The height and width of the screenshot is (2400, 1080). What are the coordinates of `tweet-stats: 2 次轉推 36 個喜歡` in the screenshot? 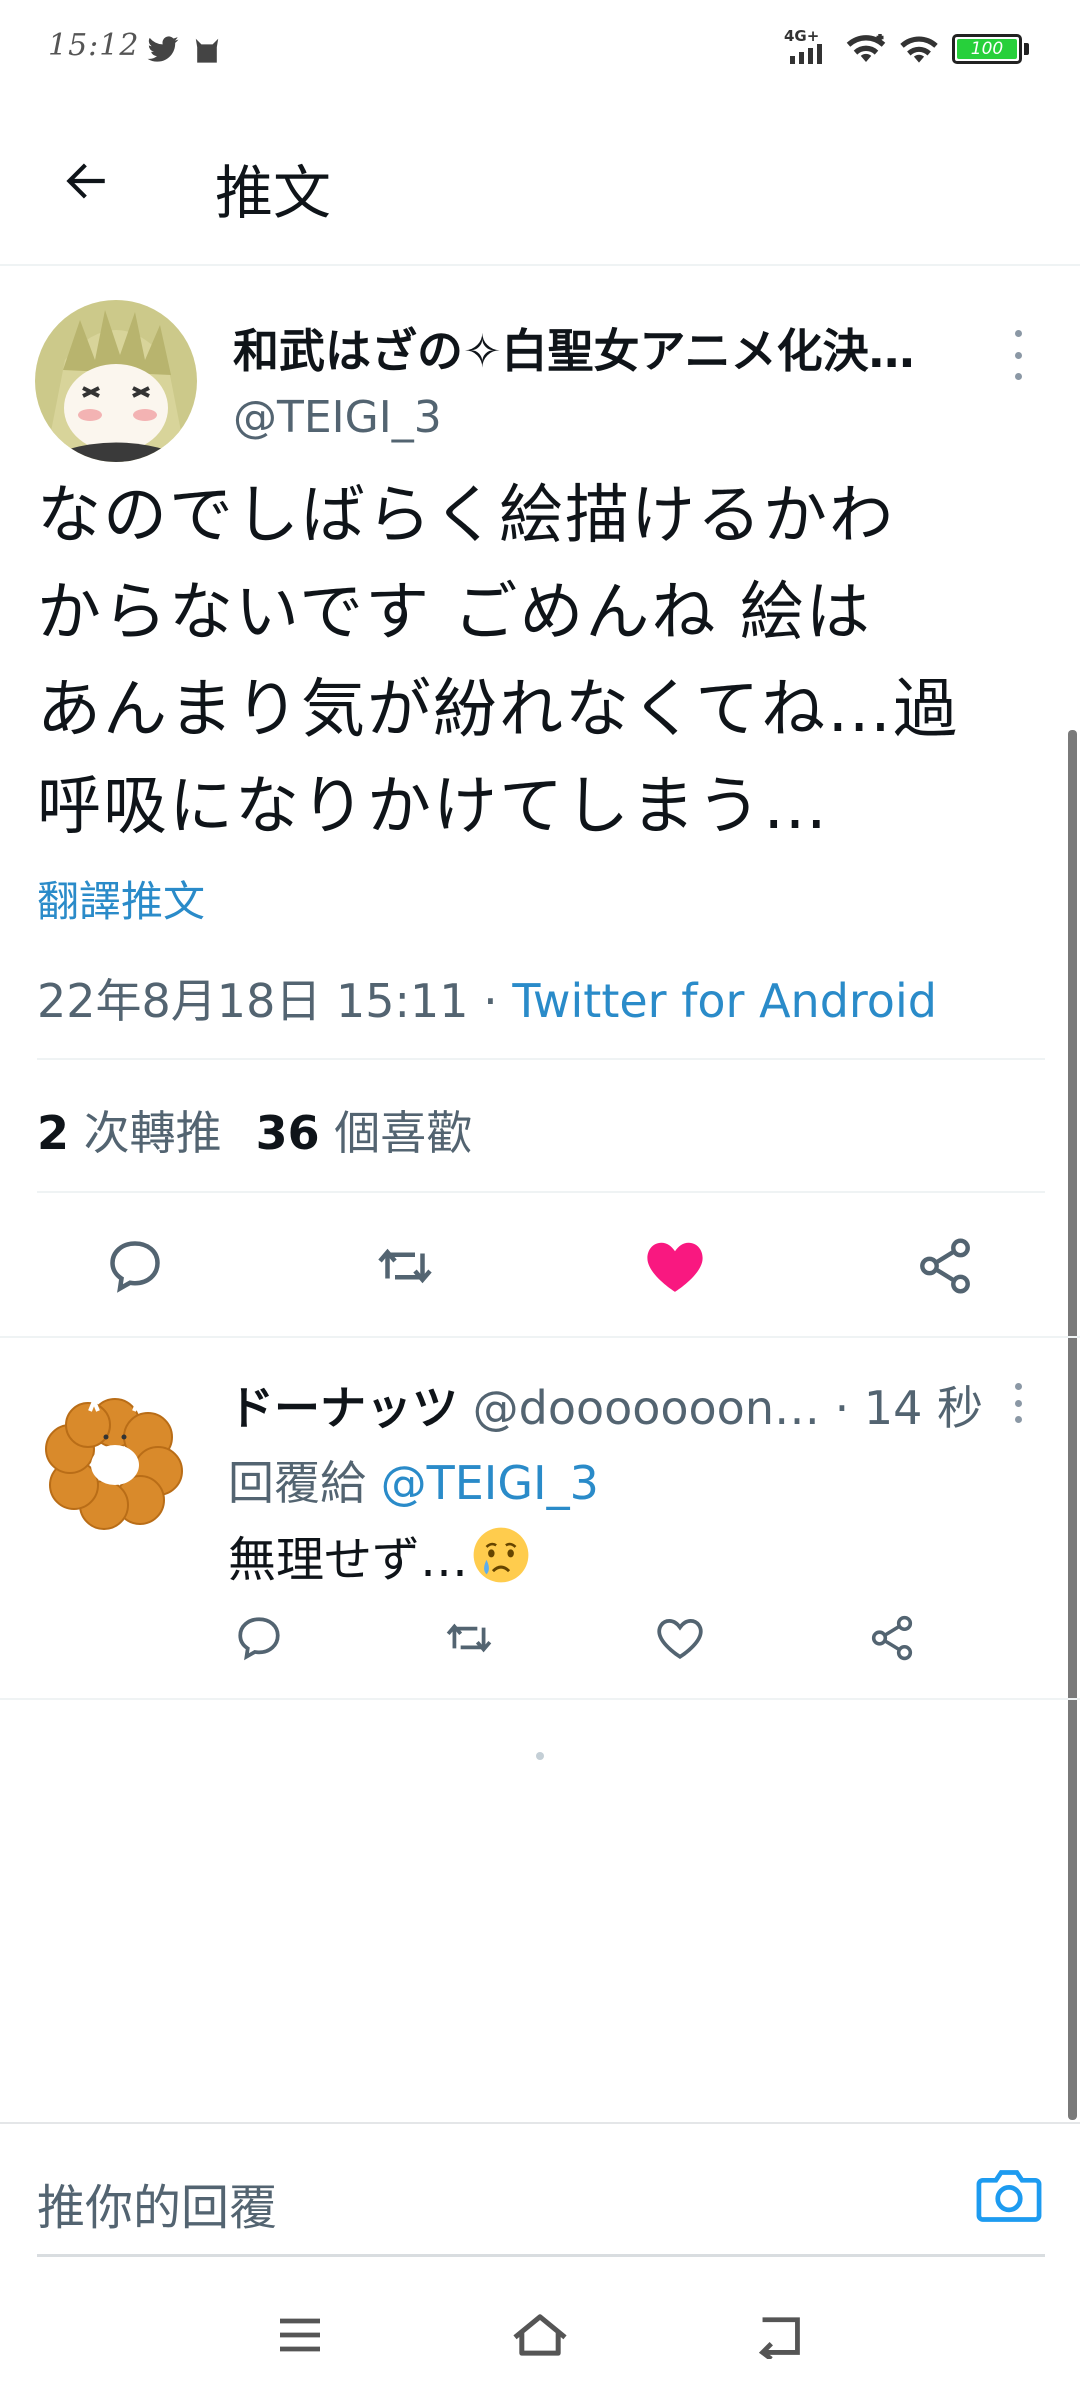 It's located at (254, 1130).